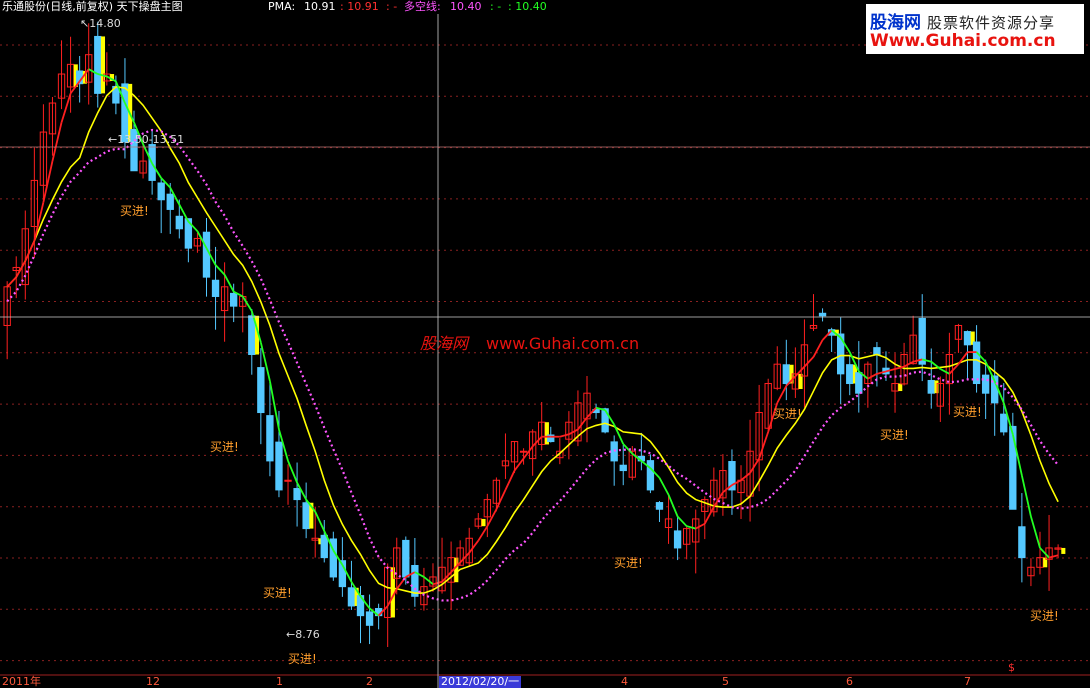  I want to click on pma-value: 10.91, so click(320, 6).